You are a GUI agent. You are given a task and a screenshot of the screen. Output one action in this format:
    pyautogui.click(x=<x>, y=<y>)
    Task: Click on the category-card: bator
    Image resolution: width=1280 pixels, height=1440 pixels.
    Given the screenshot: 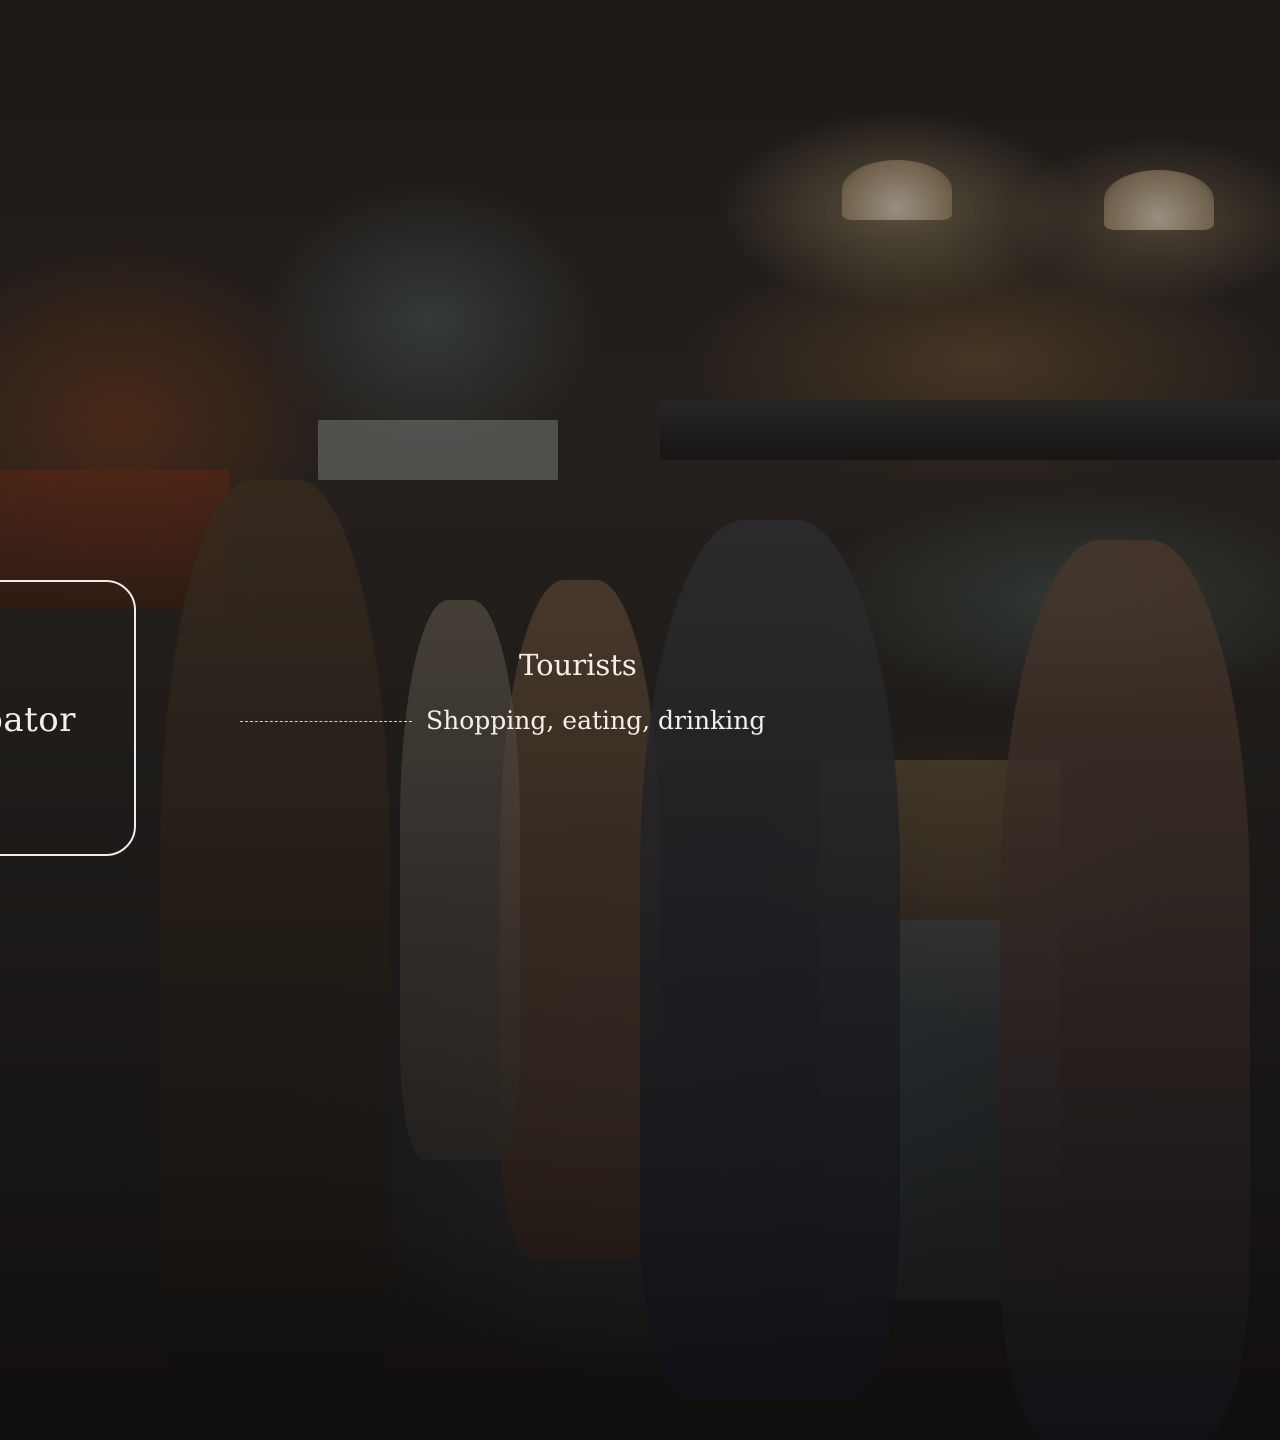 What is the action you would take?
    pyautogui.click(x=68, y=718)
    